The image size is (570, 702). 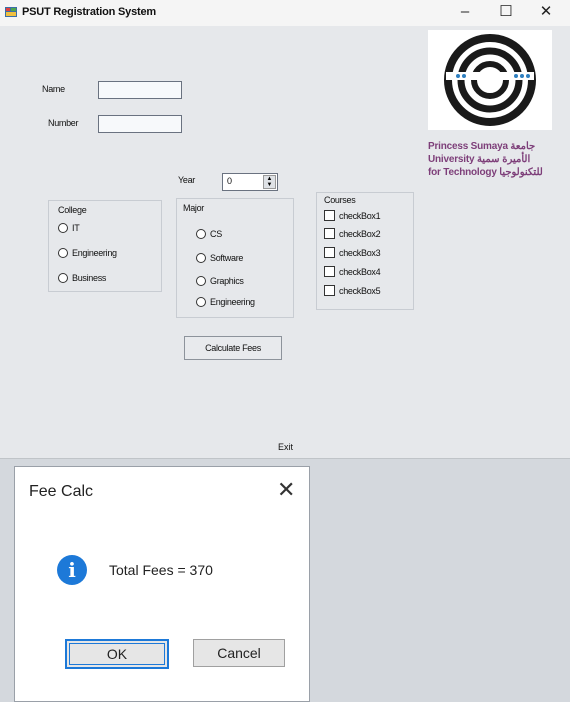 I want to click on course-checkbox-5: checkBox5, so click(x=352, y=290).